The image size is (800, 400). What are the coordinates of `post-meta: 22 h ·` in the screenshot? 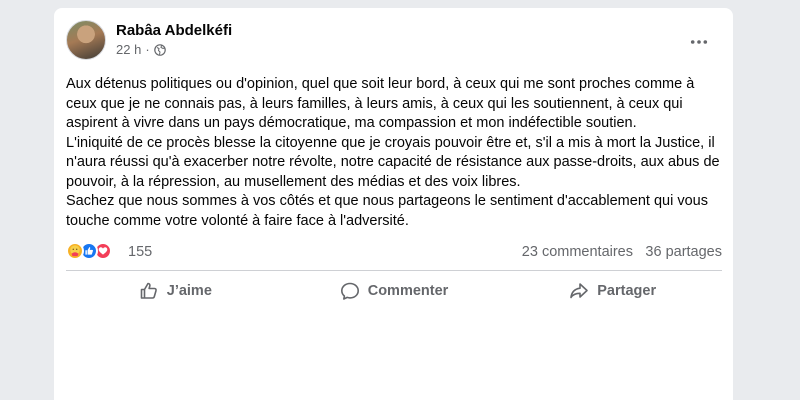 It's located at (141, 49).